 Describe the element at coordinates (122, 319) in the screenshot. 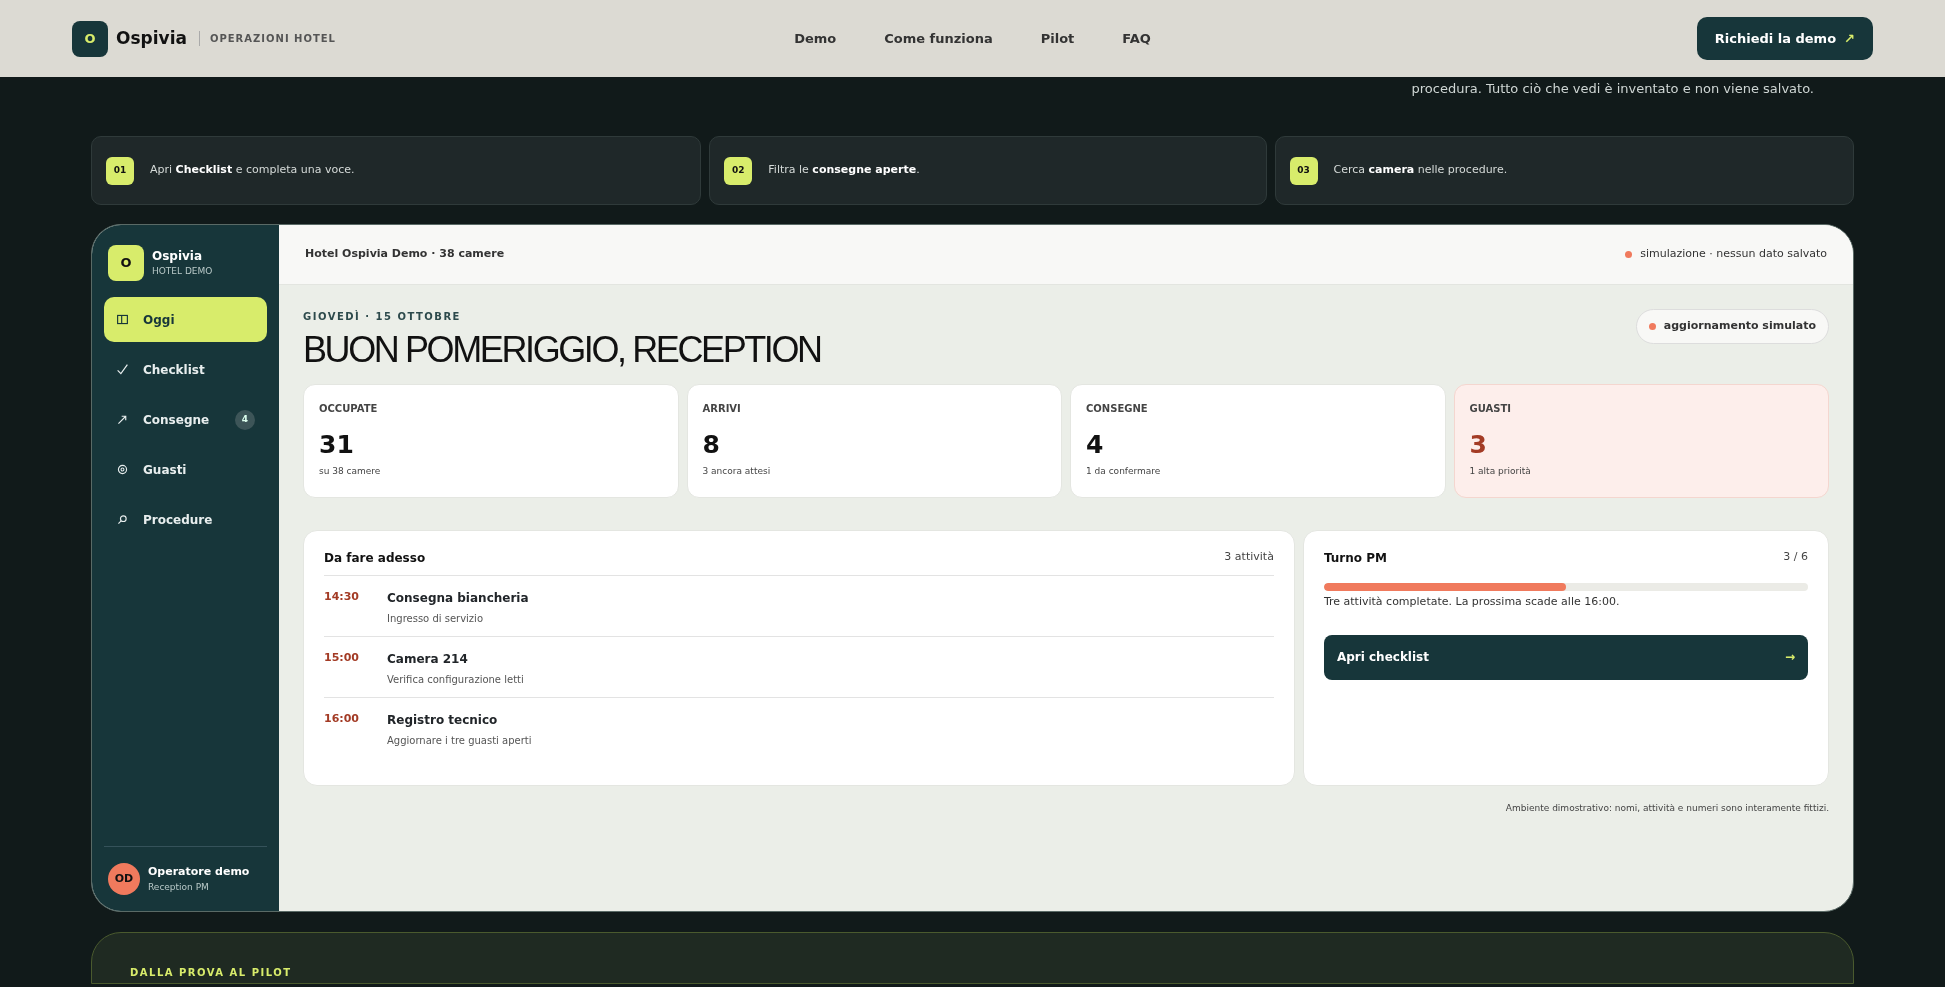

I see `panel-icon` at that location.